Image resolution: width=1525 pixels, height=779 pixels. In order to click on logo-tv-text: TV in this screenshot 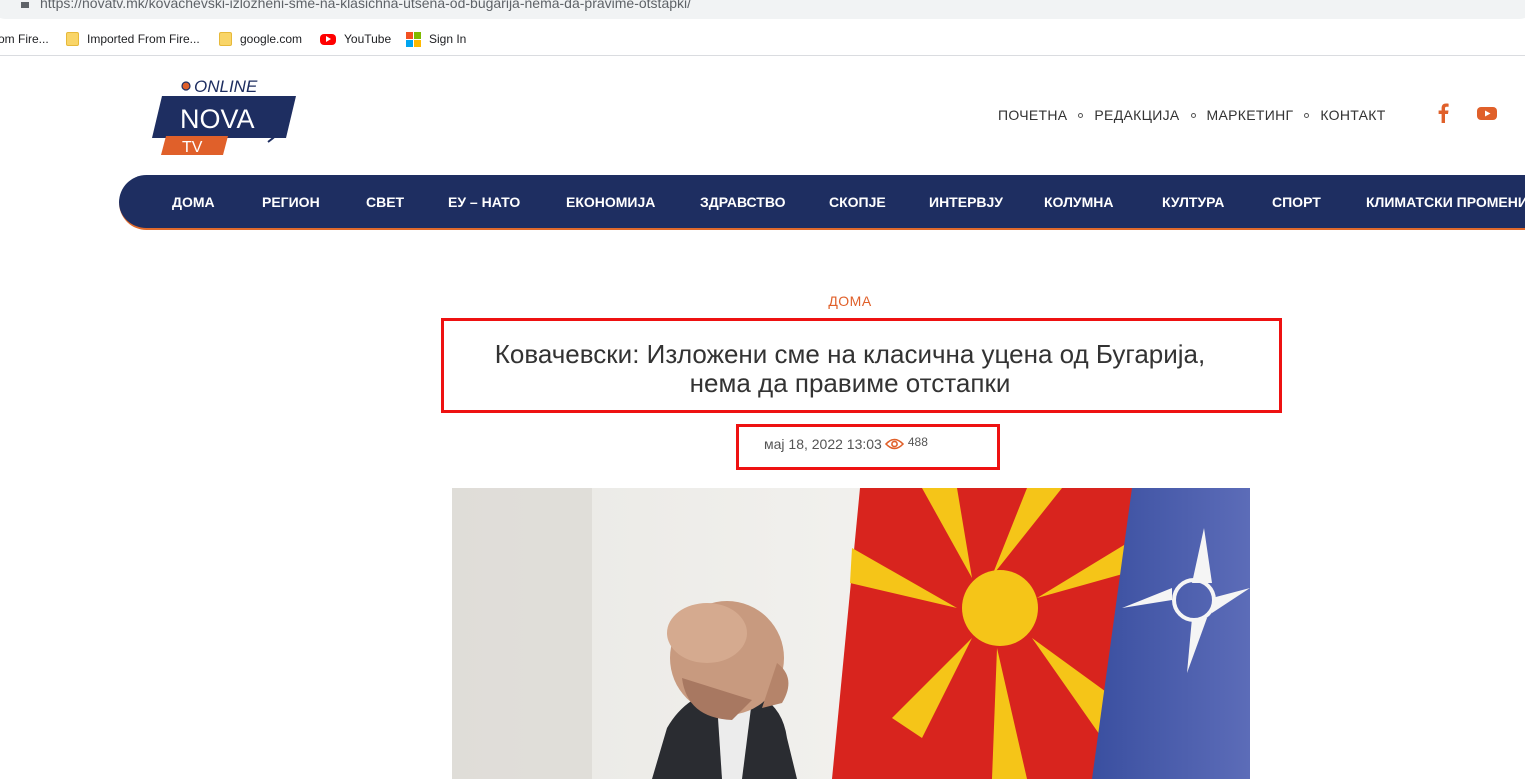, I will do `click(192, 147)`.